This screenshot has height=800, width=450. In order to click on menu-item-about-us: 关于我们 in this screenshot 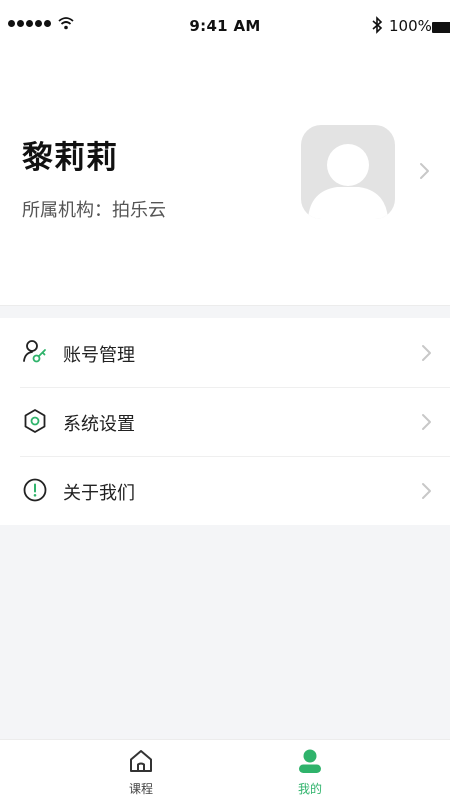, I will do `click(225, 490)`.